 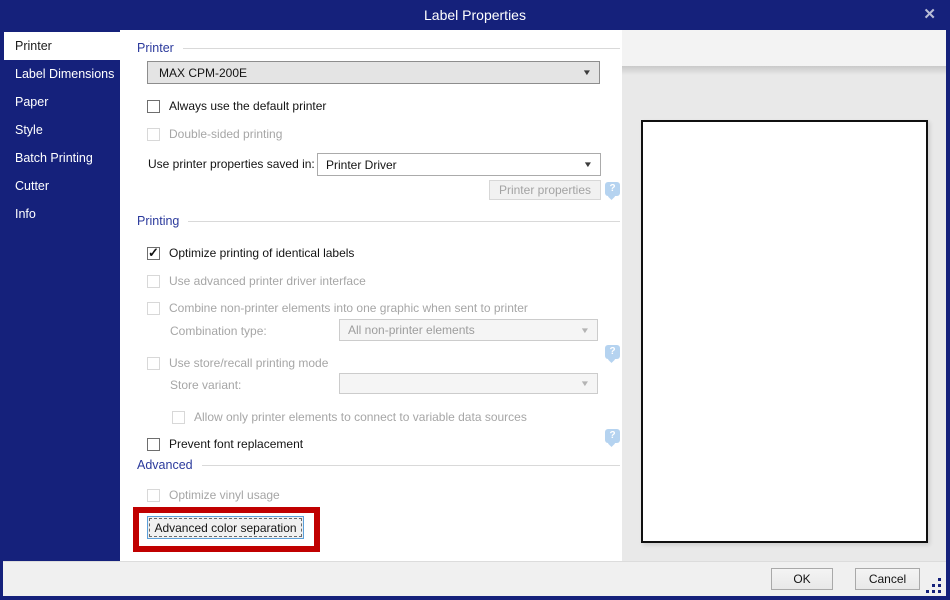 I want to click on checkbox-row-double-sided: Double-sided printing, so click(x=214, y=134).